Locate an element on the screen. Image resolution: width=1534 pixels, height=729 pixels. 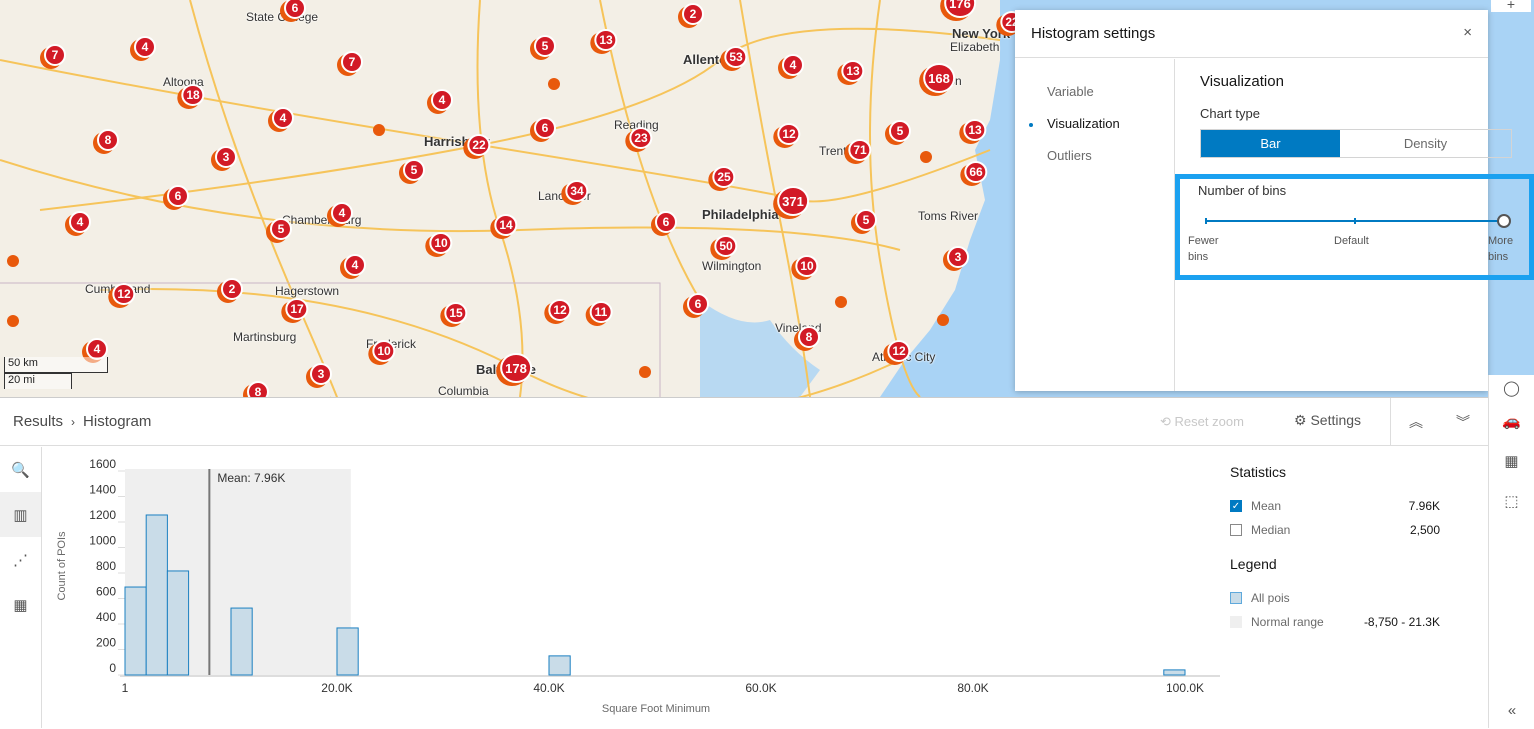
poi-cluster: 11 is located at coordinates (601, 312).